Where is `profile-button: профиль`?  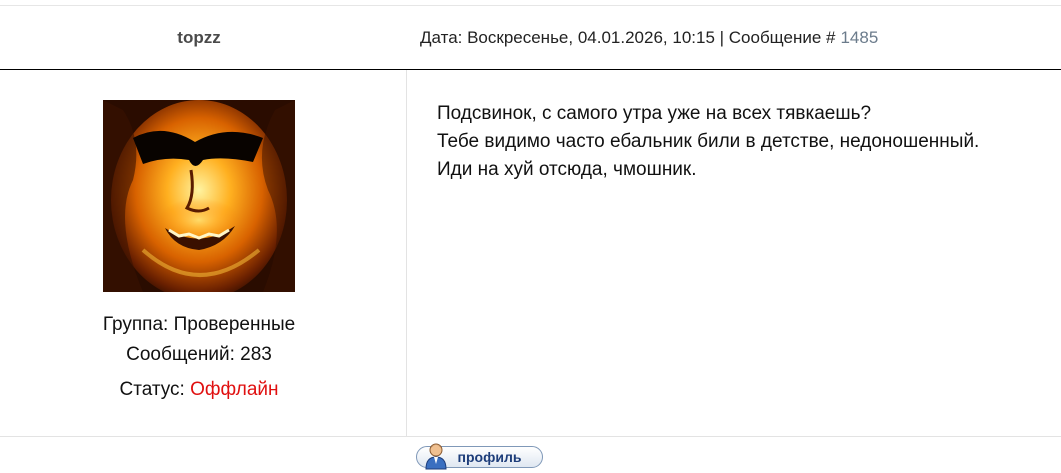
profile-button: профиль is located at coordinates (479, 456).